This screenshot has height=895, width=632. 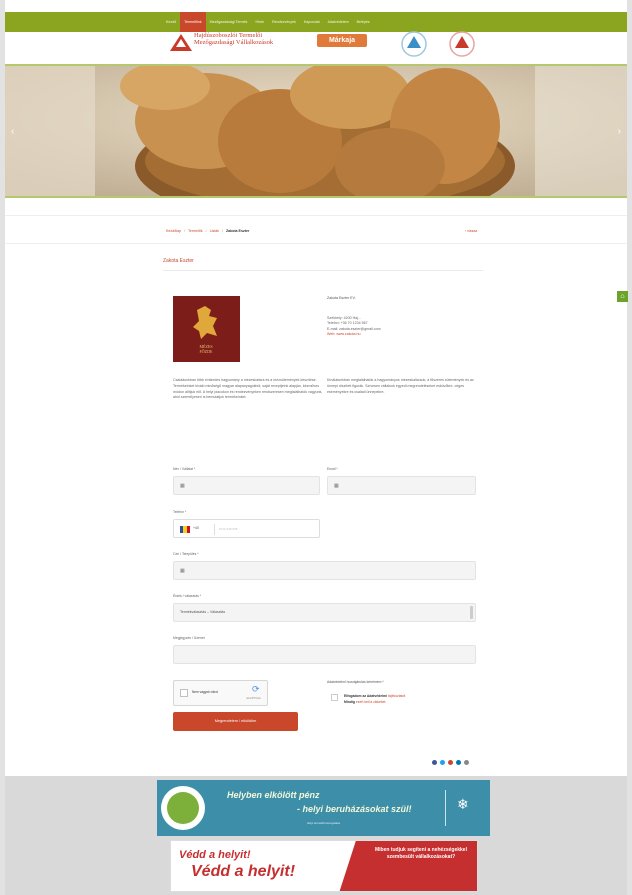 What do you see at coordinates (401, 485) in the screenshot?
I see `email-field: ▦` at bounding box center [401, 485].